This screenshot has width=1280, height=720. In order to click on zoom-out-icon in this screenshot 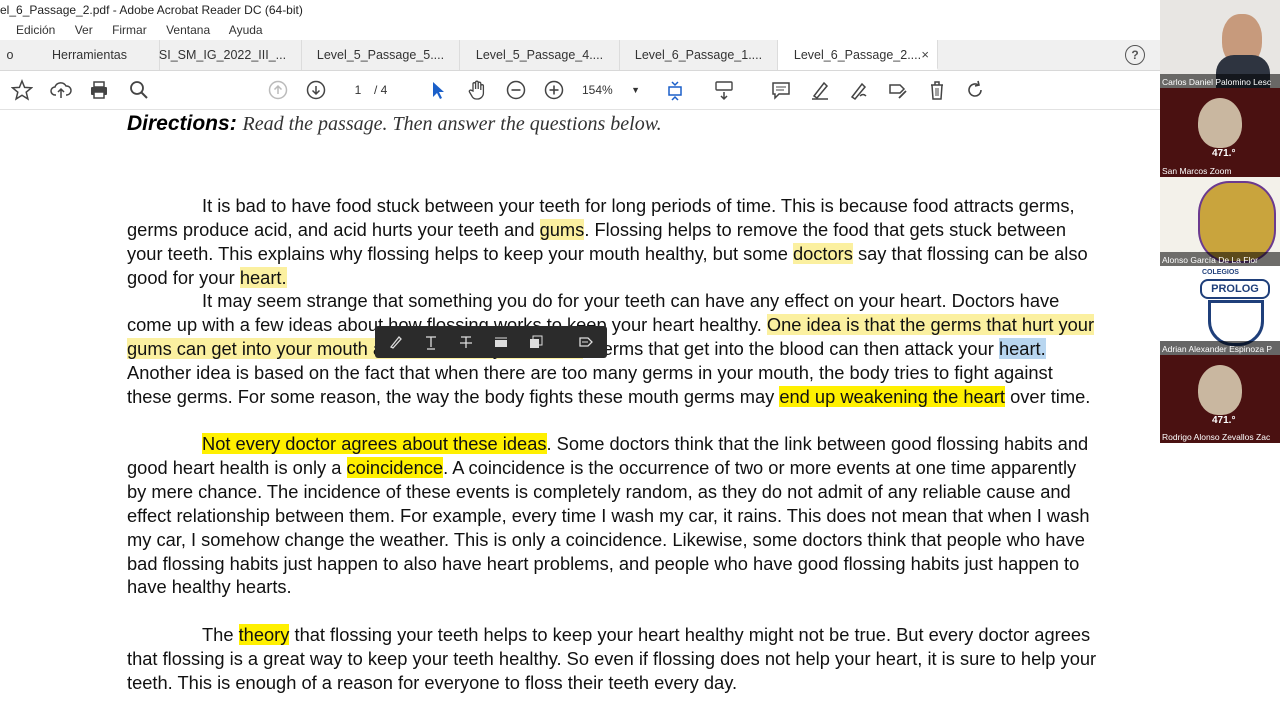, I will do `click(516, 90)`.